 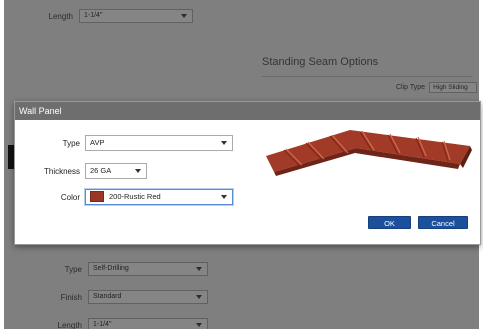 I want to click on type-value: AVP, so click(x=97, y=142).